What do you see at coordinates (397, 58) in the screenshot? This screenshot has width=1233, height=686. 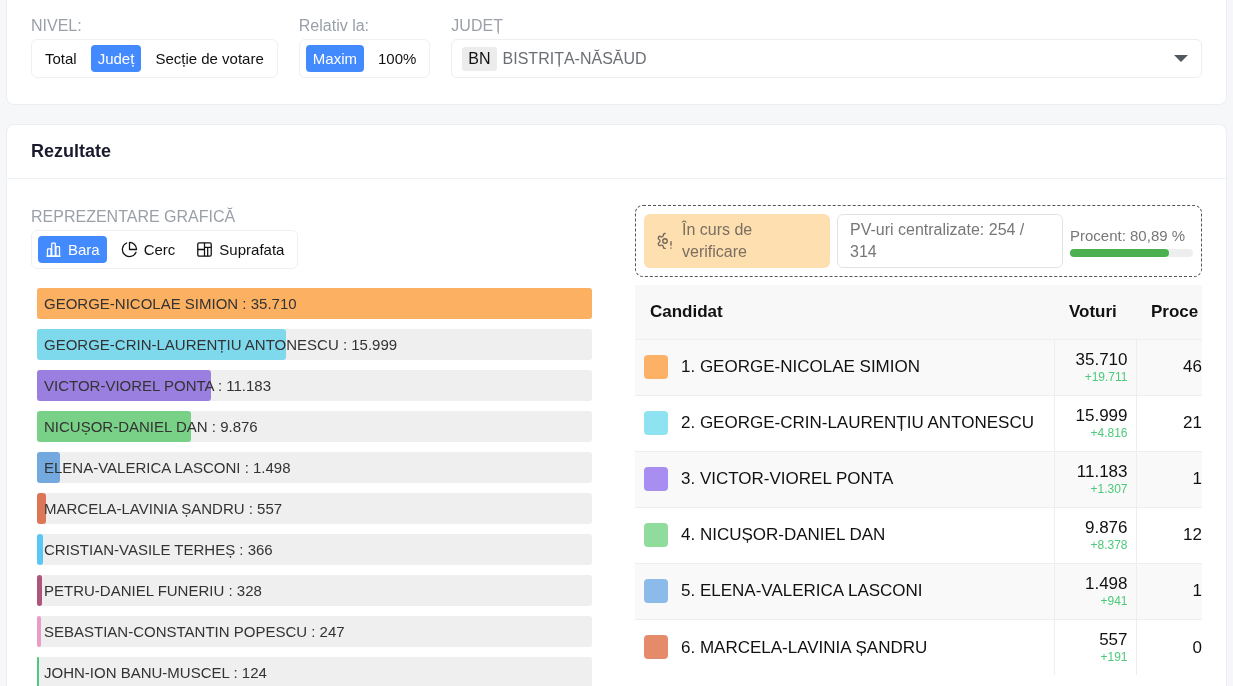 I see `option-button: 100%` at bounding box center [397, 58].